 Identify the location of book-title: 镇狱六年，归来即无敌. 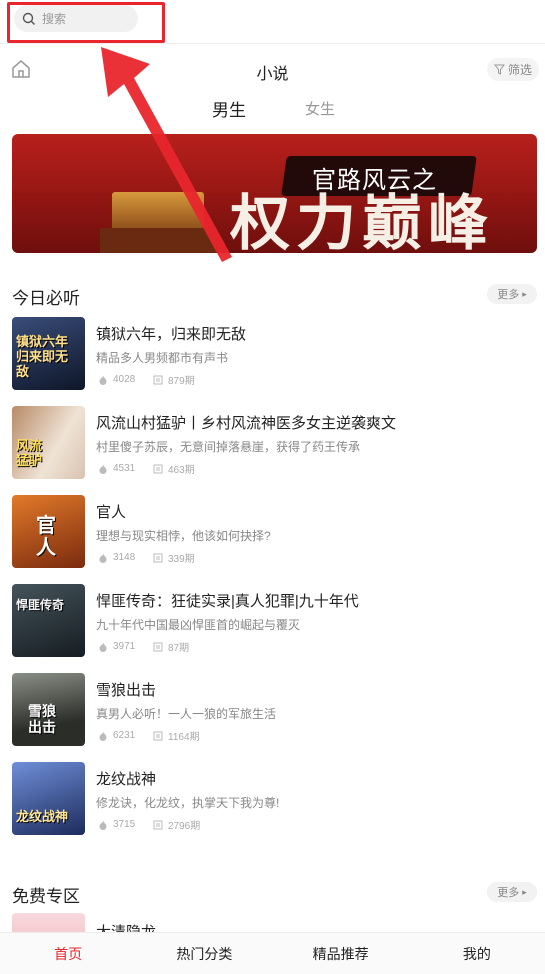
(171, 334).